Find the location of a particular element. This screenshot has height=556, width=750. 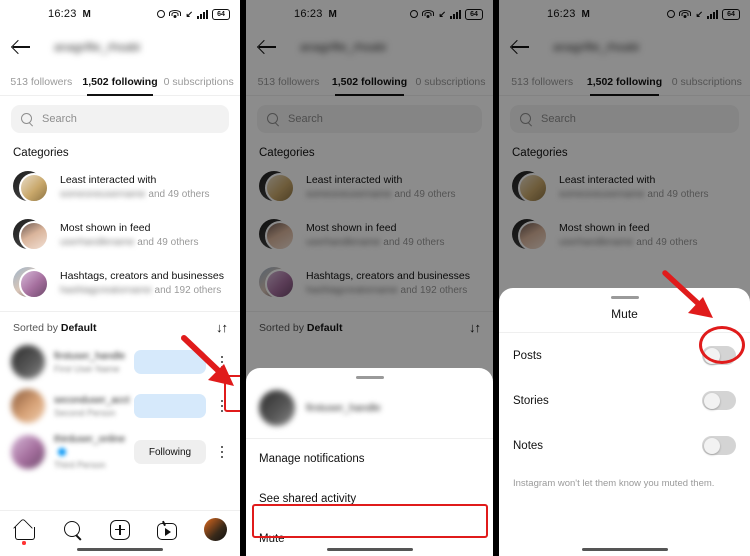

stories-toggle is located at coordinates (719, 401).